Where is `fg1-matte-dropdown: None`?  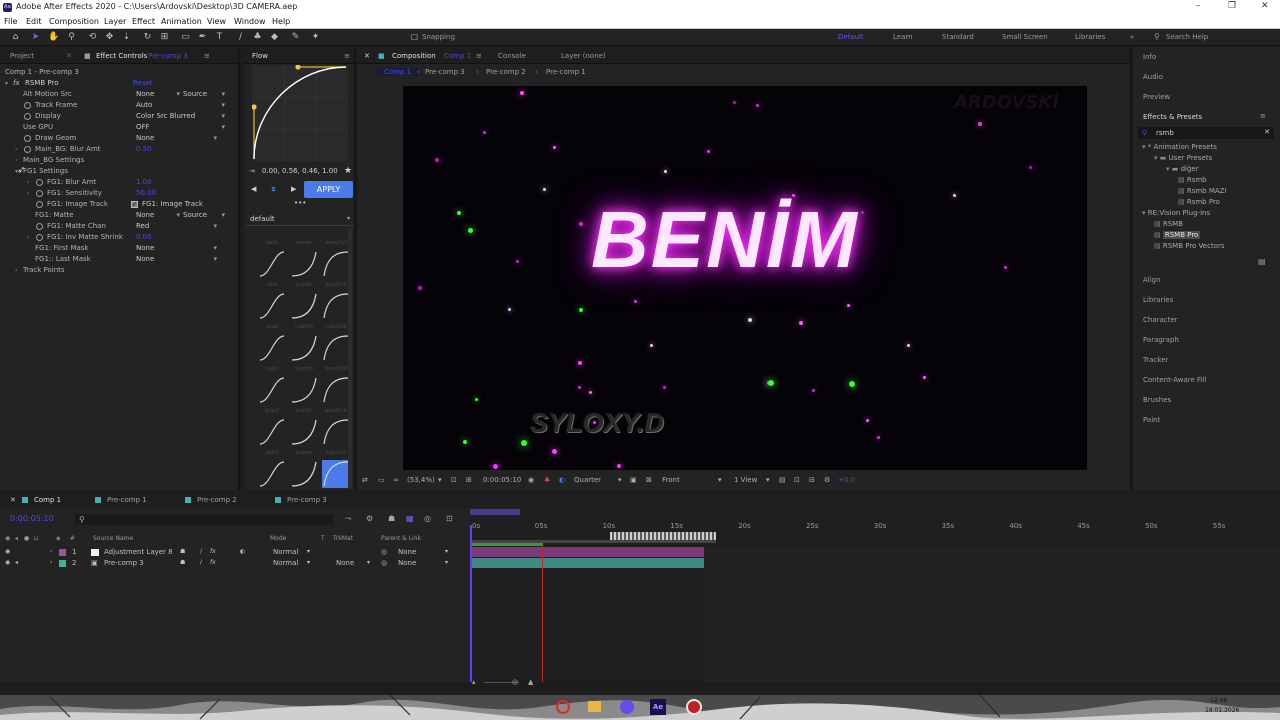
fg1-matte-dropdown: None is located at coordinates (158, 215).